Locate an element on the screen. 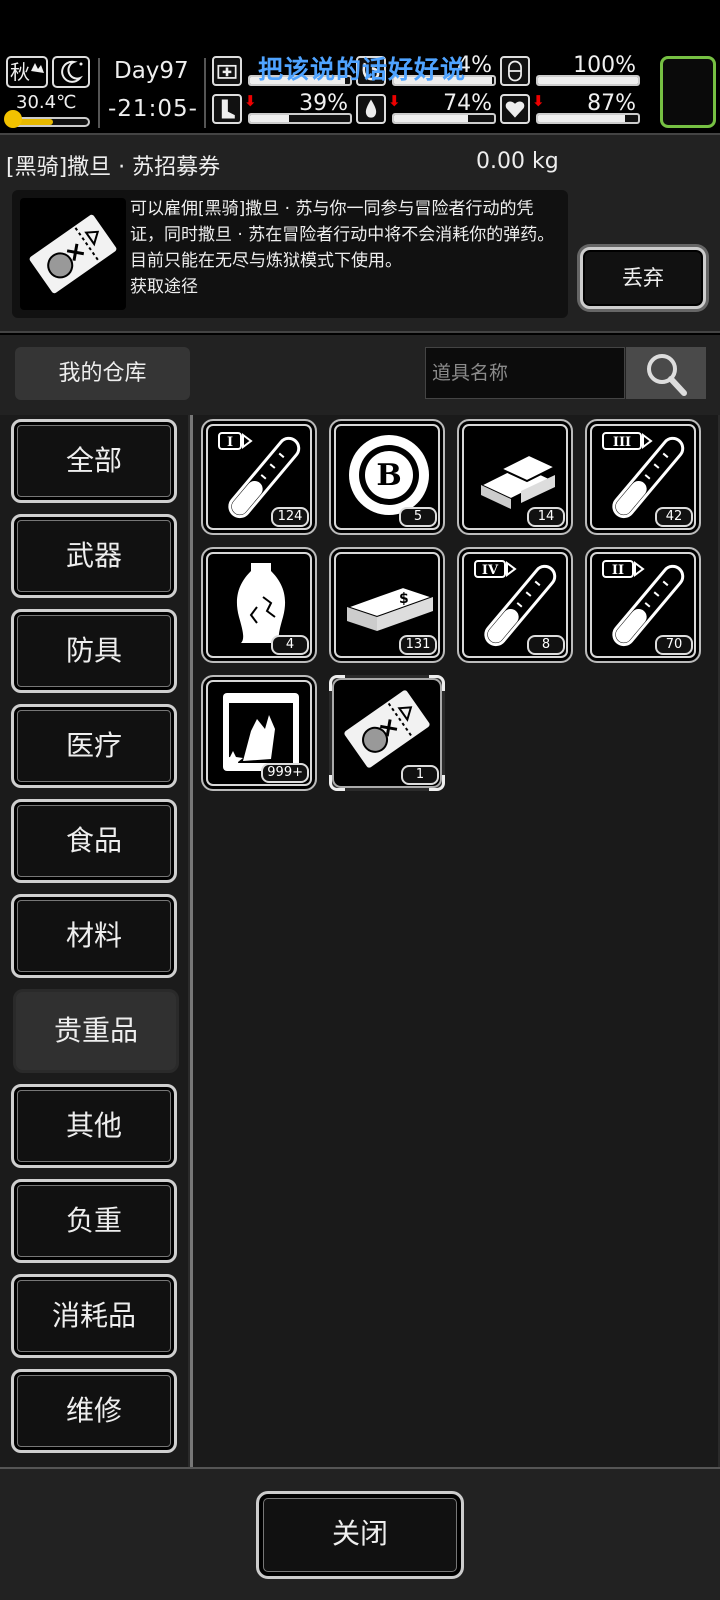 The width and height of the screenshot is (720, 1600). item-slot: 1 is located at coordinates (387, 733).